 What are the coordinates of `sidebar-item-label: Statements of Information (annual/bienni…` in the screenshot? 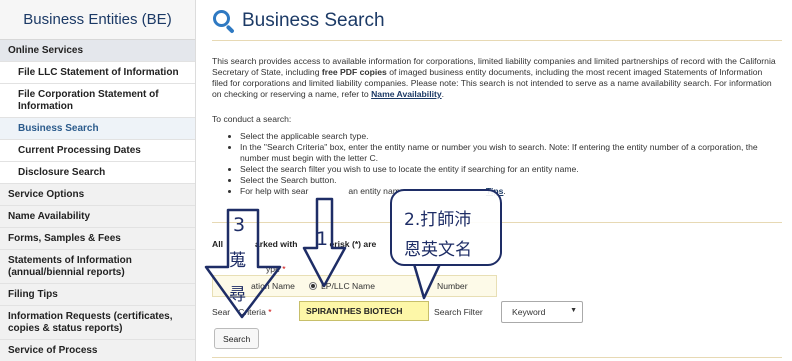 It's located at (70, 266).